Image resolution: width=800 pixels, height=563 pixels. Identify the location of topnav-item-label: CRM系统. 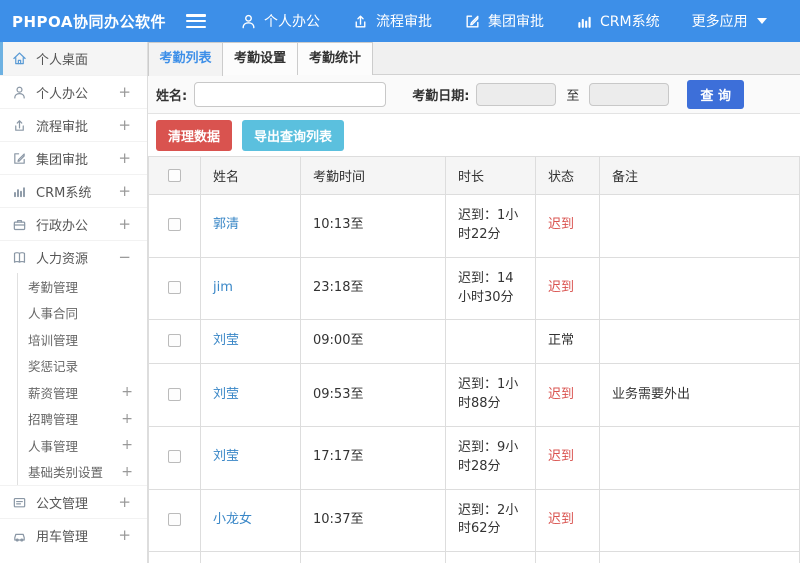
(630, 22).